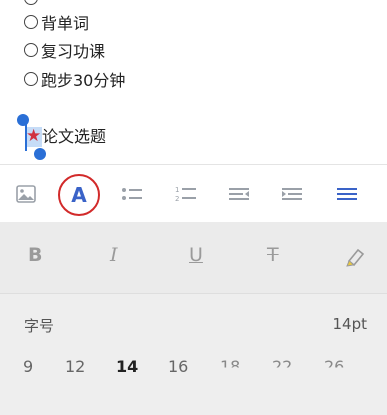 This screenshot has width=387, height=415. Describe the element at coordinates (178, 366) in the screenshot. I see `font-size-option: 16` at that location.